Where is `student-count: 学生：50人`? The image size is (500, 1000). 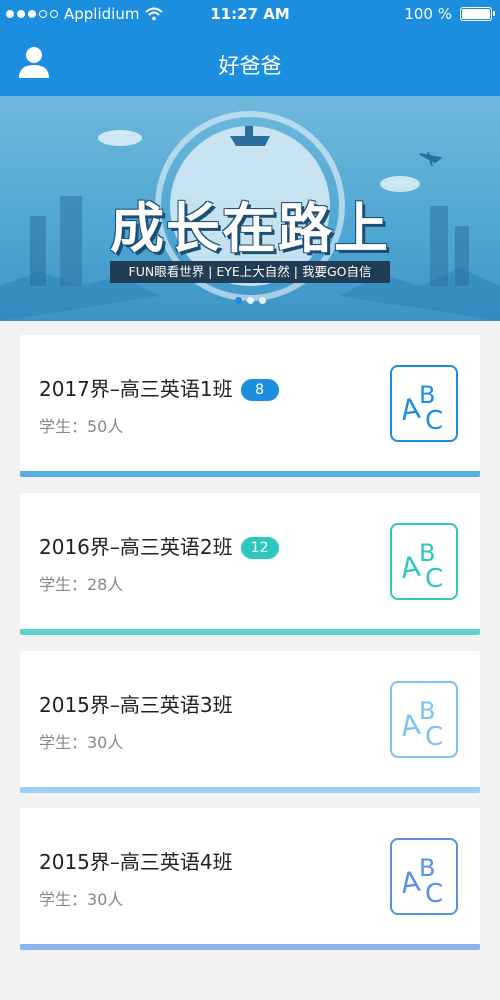
student-count: 学生：50人 is located at coordinates (81, 426).